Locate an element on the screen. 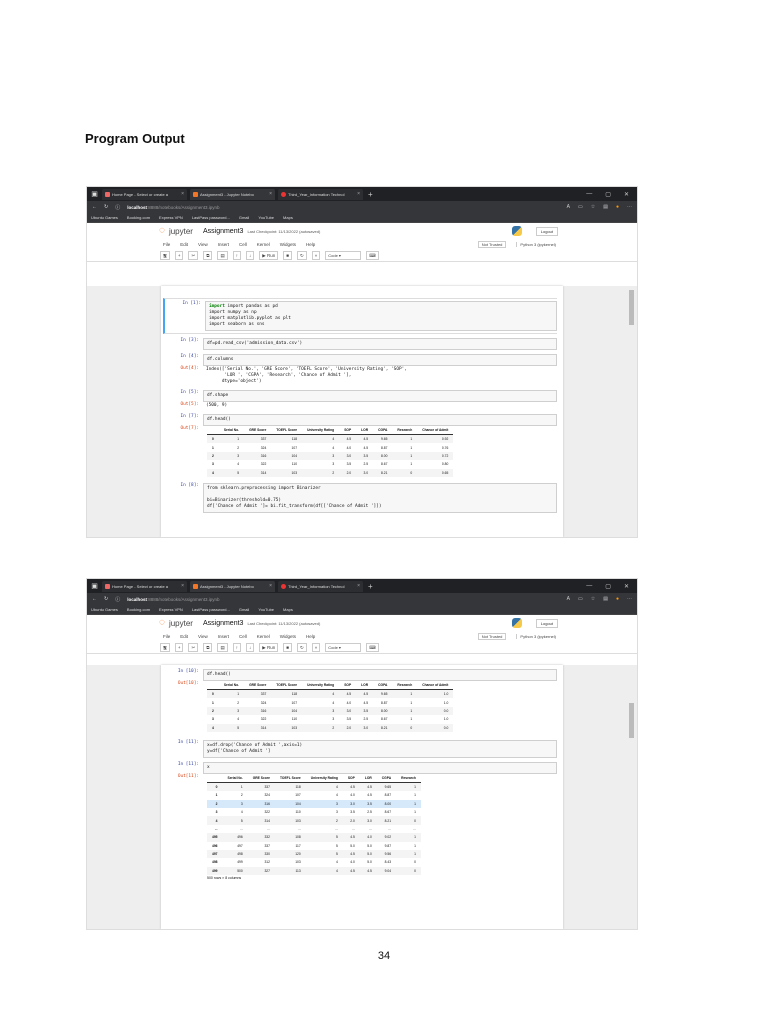  menu-file: File is located at coordinates (166, 244).